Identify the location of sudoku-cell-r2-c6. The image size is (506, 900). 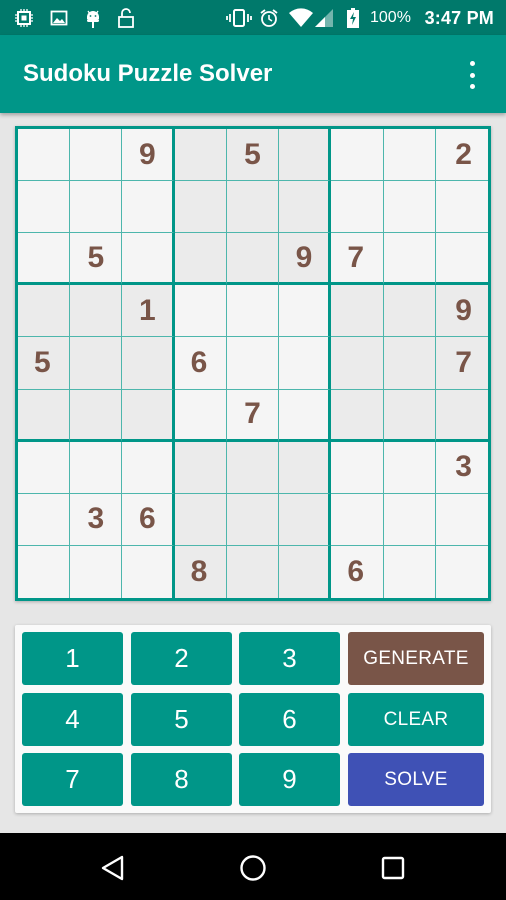
(305, 207).